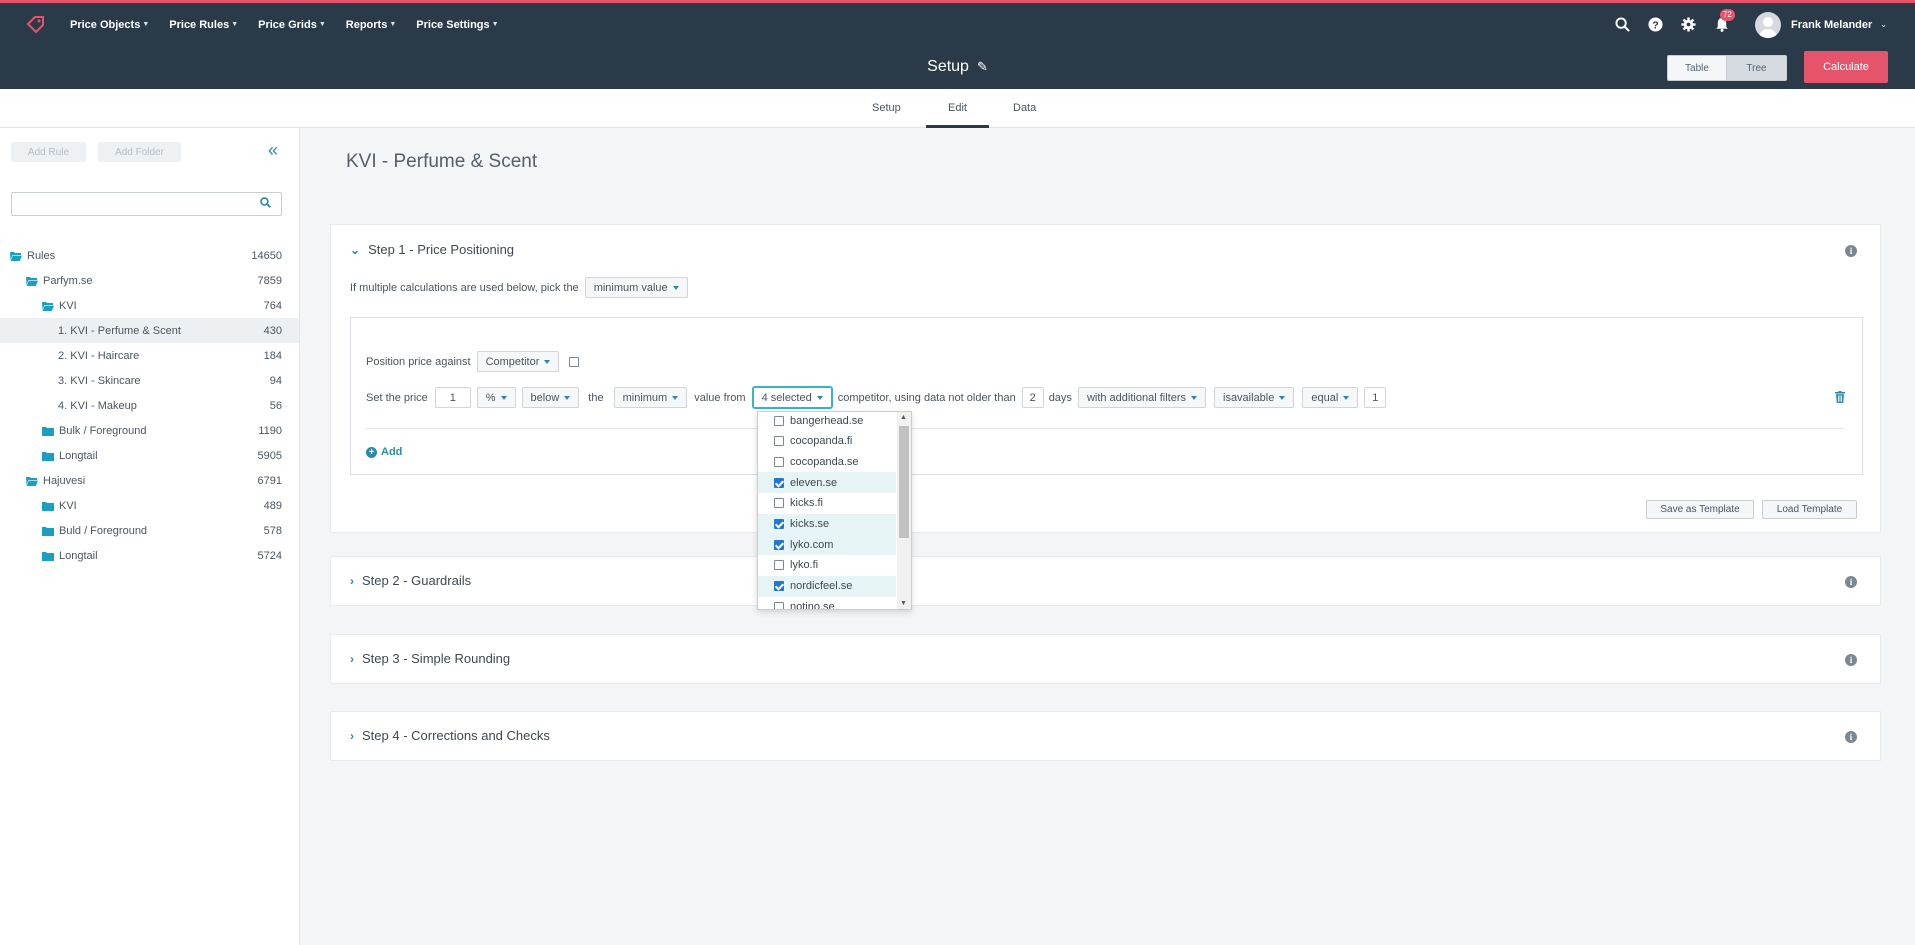  I want to click on competitor-multiselect: 4 selected, so click(792, 397).